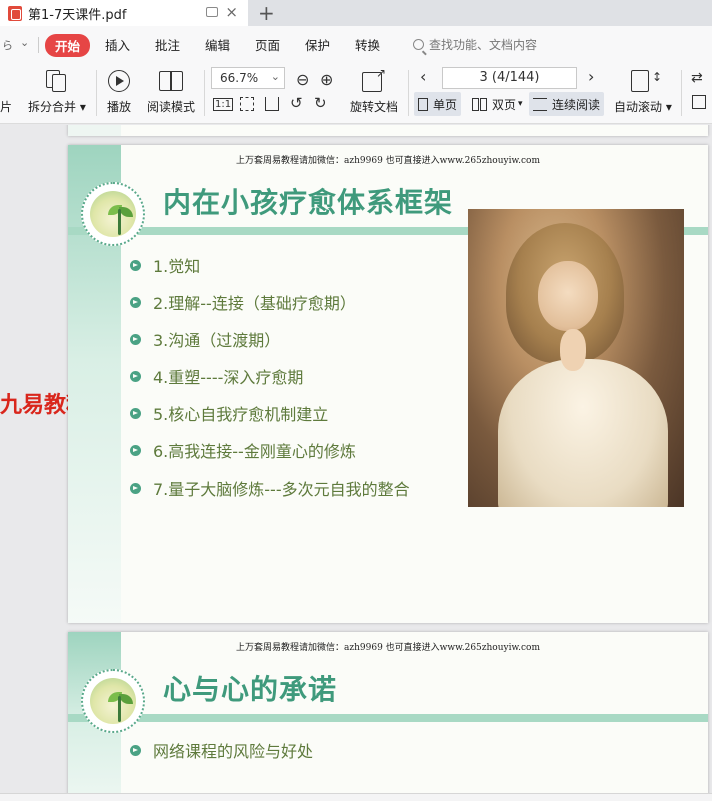 The height and width of the screenshot is (801, 712). Describe the element at coordinates (445, 104) in the screenshot. I see `single-page-label: 单页` at that location.